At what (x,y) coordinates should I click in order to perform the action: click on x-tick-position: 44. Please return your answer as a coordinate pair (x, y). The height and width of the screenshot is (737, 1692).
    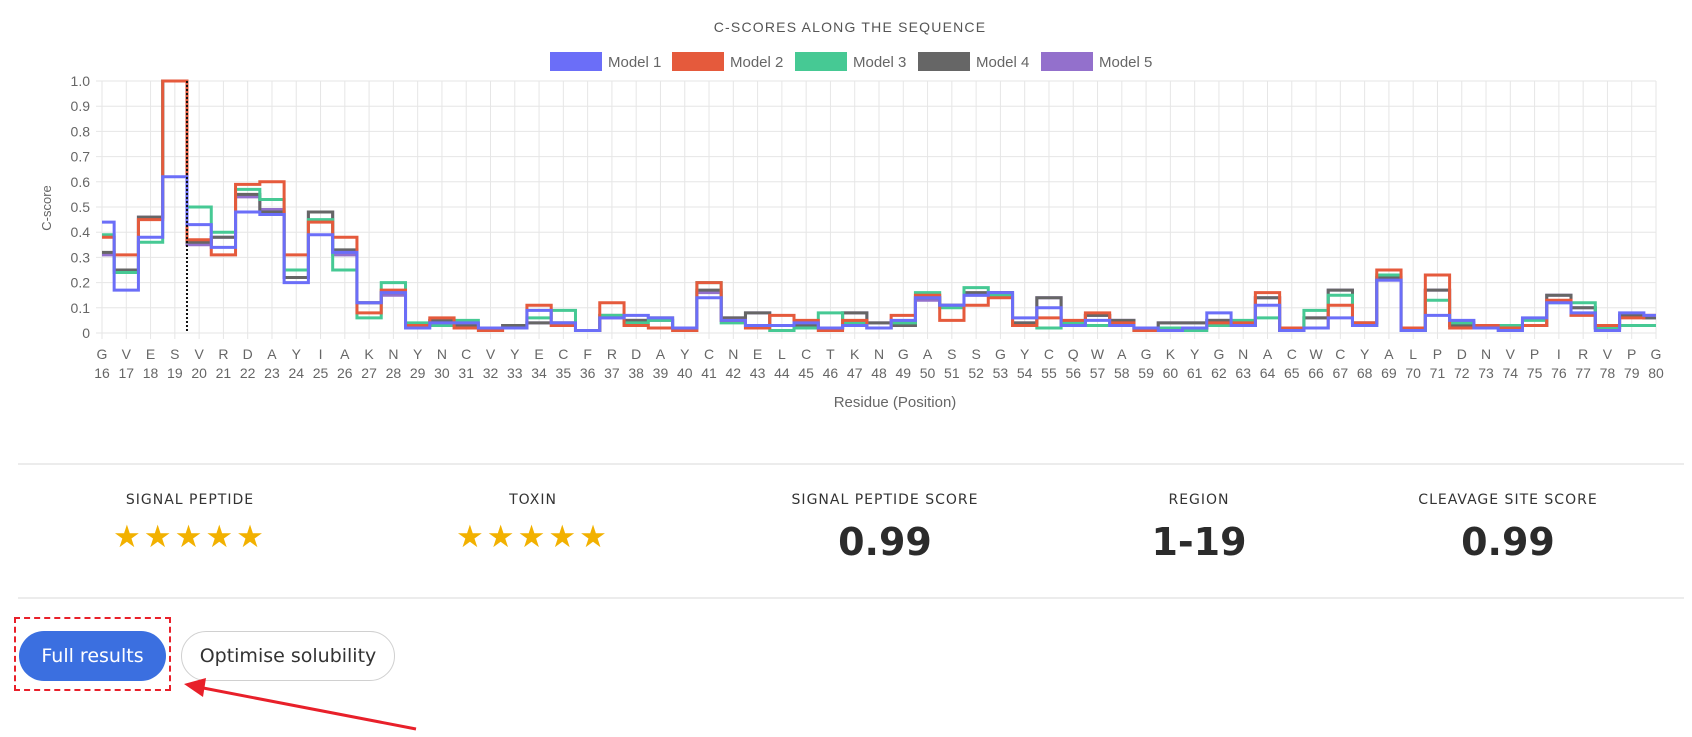
    Looking at the image, I should click on (782, 373).